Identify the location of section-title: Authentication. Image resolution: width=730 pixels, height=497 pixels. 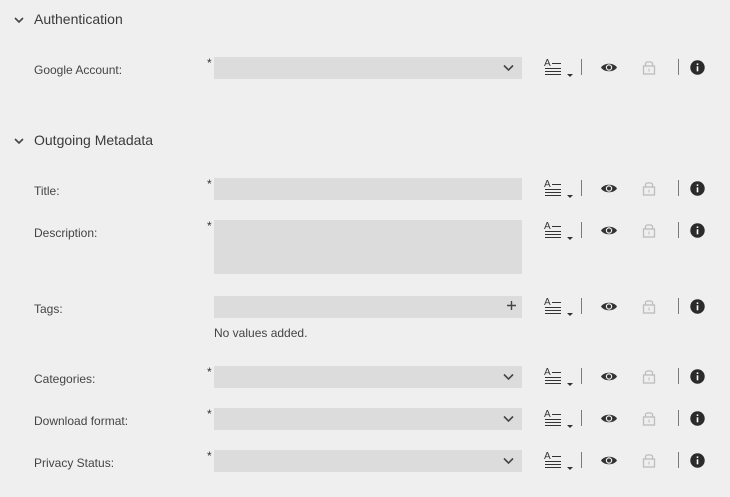
(78, 19).